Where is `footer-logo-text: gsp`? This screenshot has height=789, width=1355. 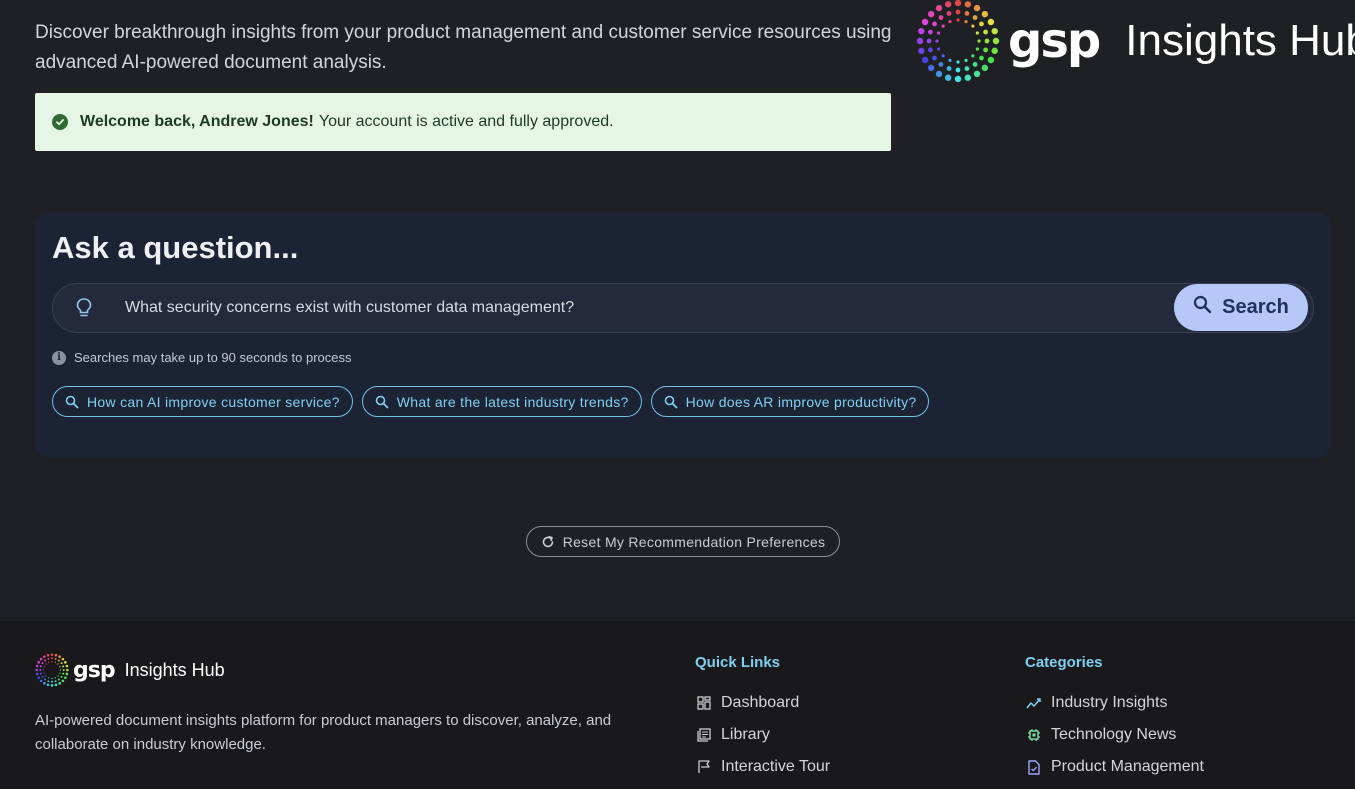 footer-logo-text: gsp is located at coordinates (94, 670).